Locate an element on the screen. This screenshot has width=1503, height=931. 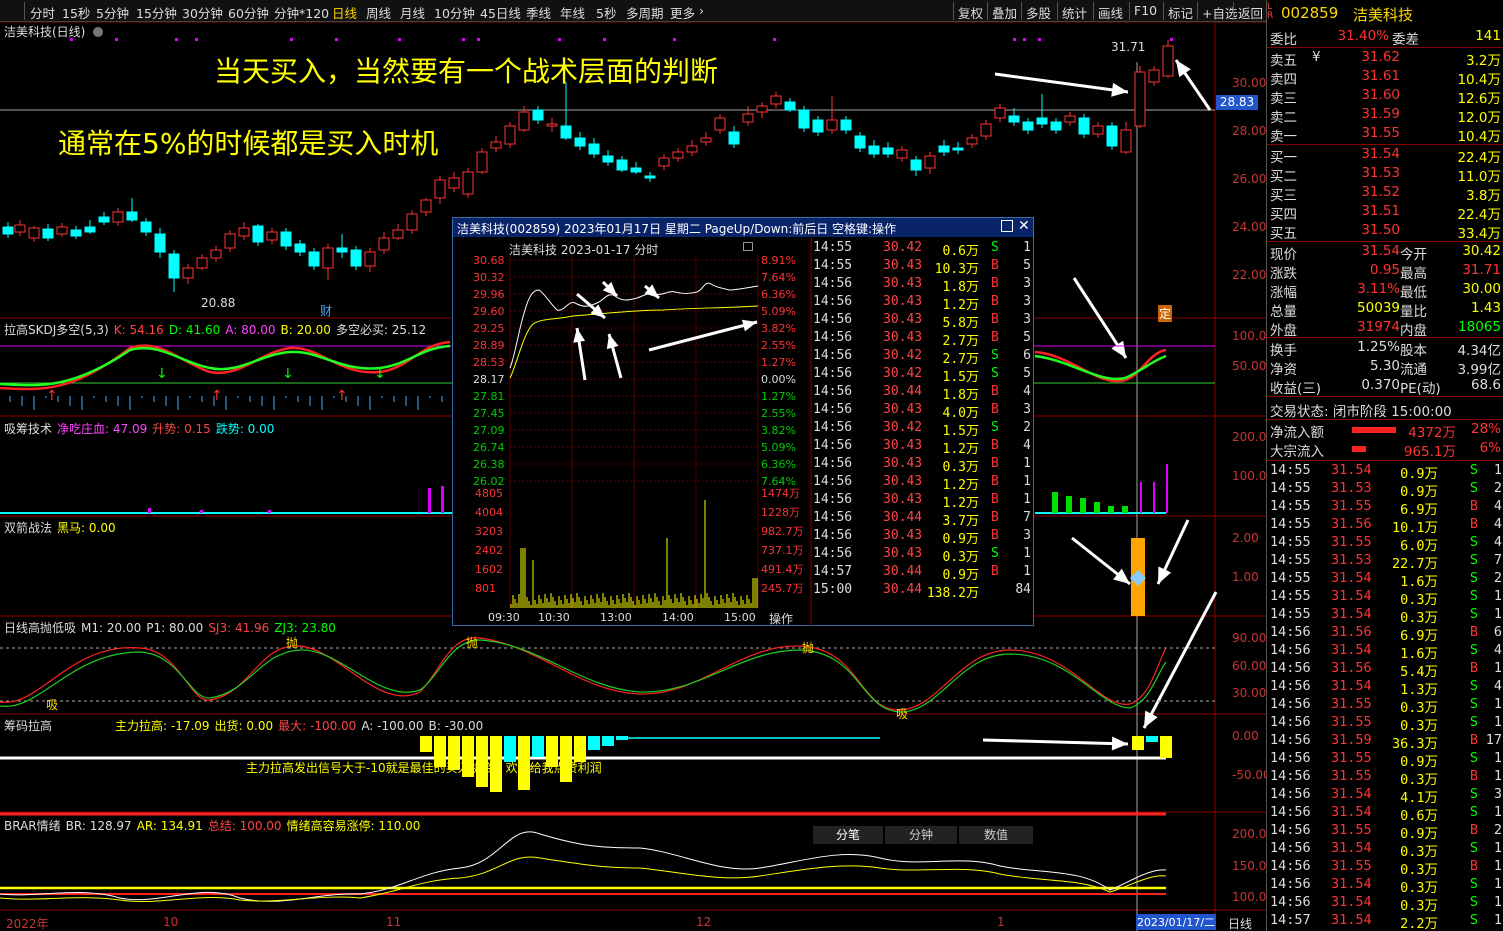
tick-row: 14:56 30.43 1.8万 B 3 is located at coordinates (923, 285).